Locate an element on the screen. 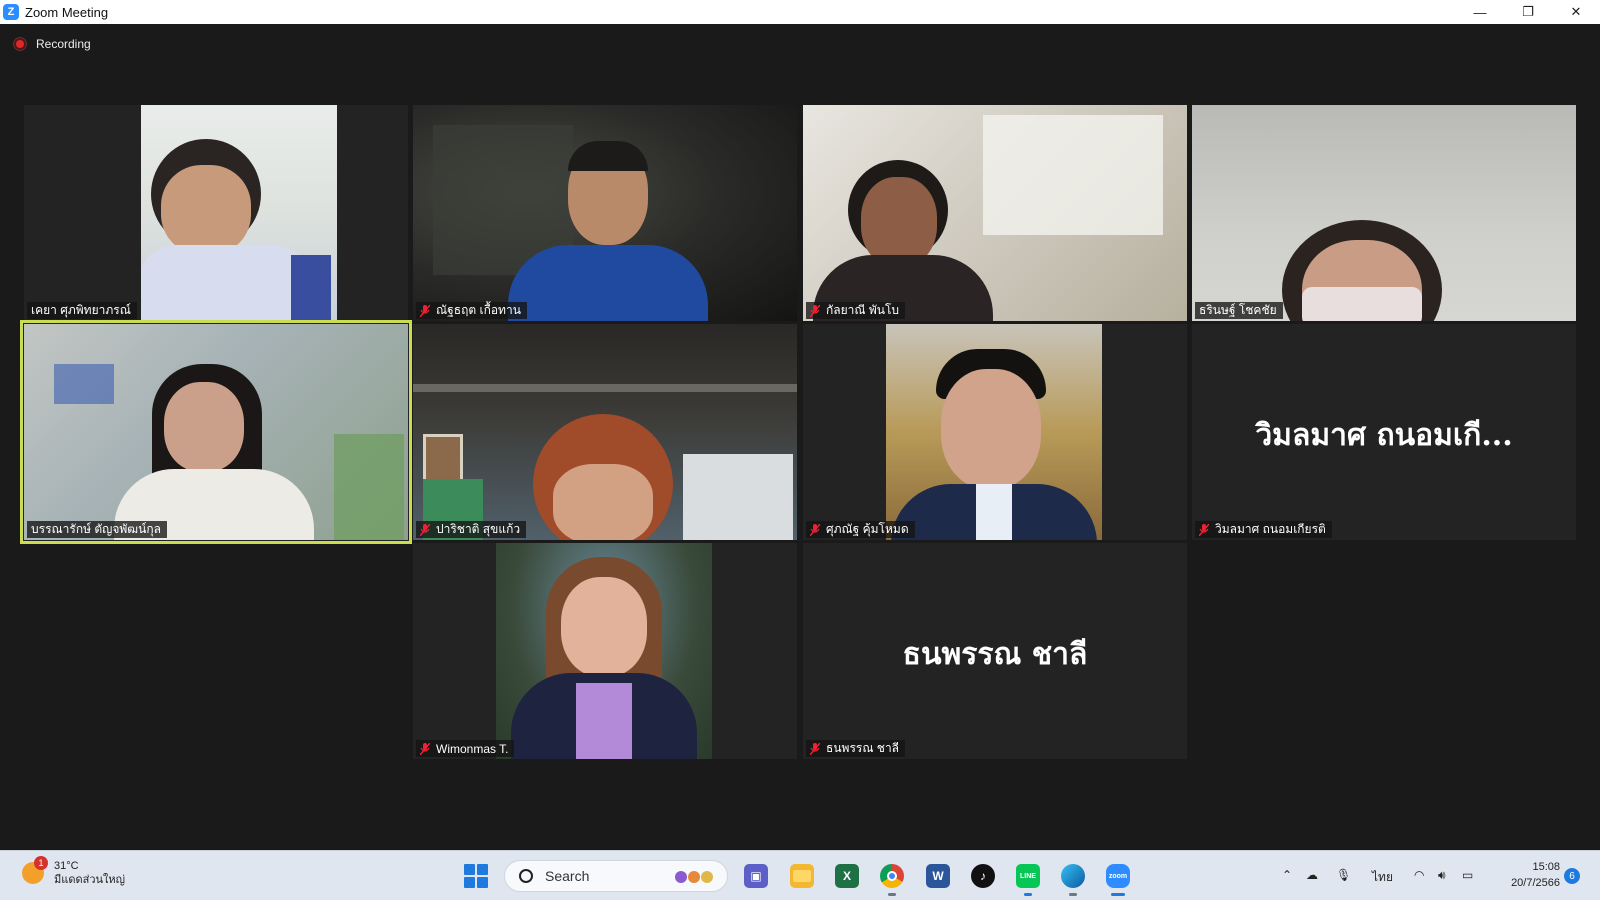 This screenshot has height=900, width=1600. restore-button: ❐ is located at coordinates (1528, 12).